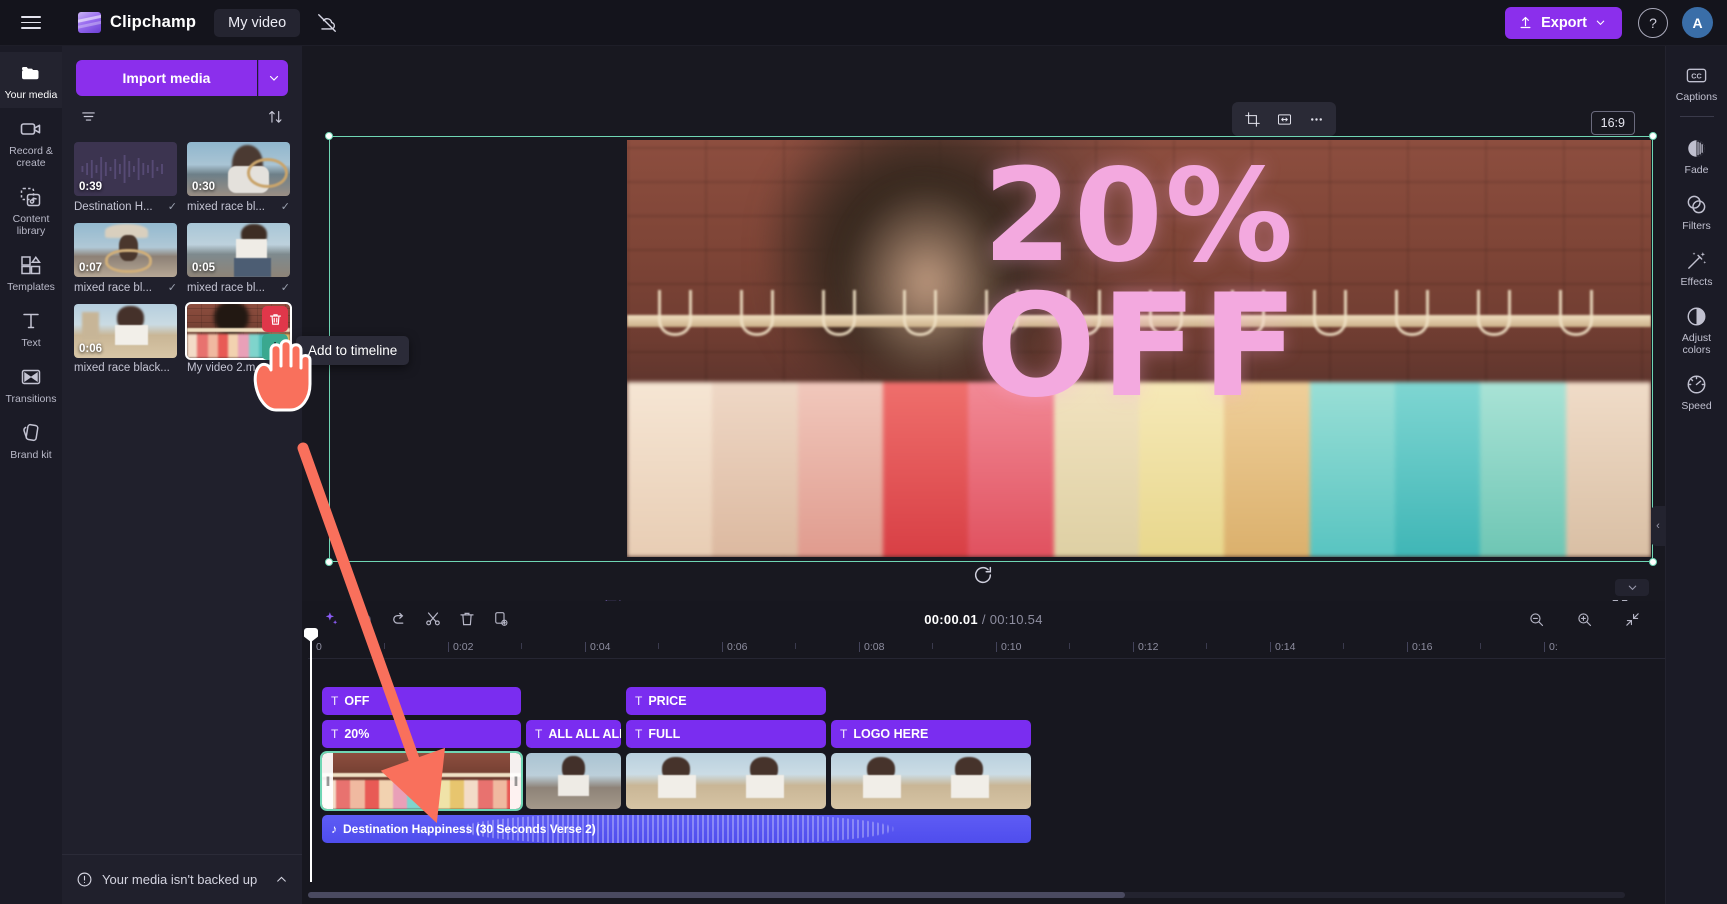  I want to click on resize-handle-br, so click(1653, 562).